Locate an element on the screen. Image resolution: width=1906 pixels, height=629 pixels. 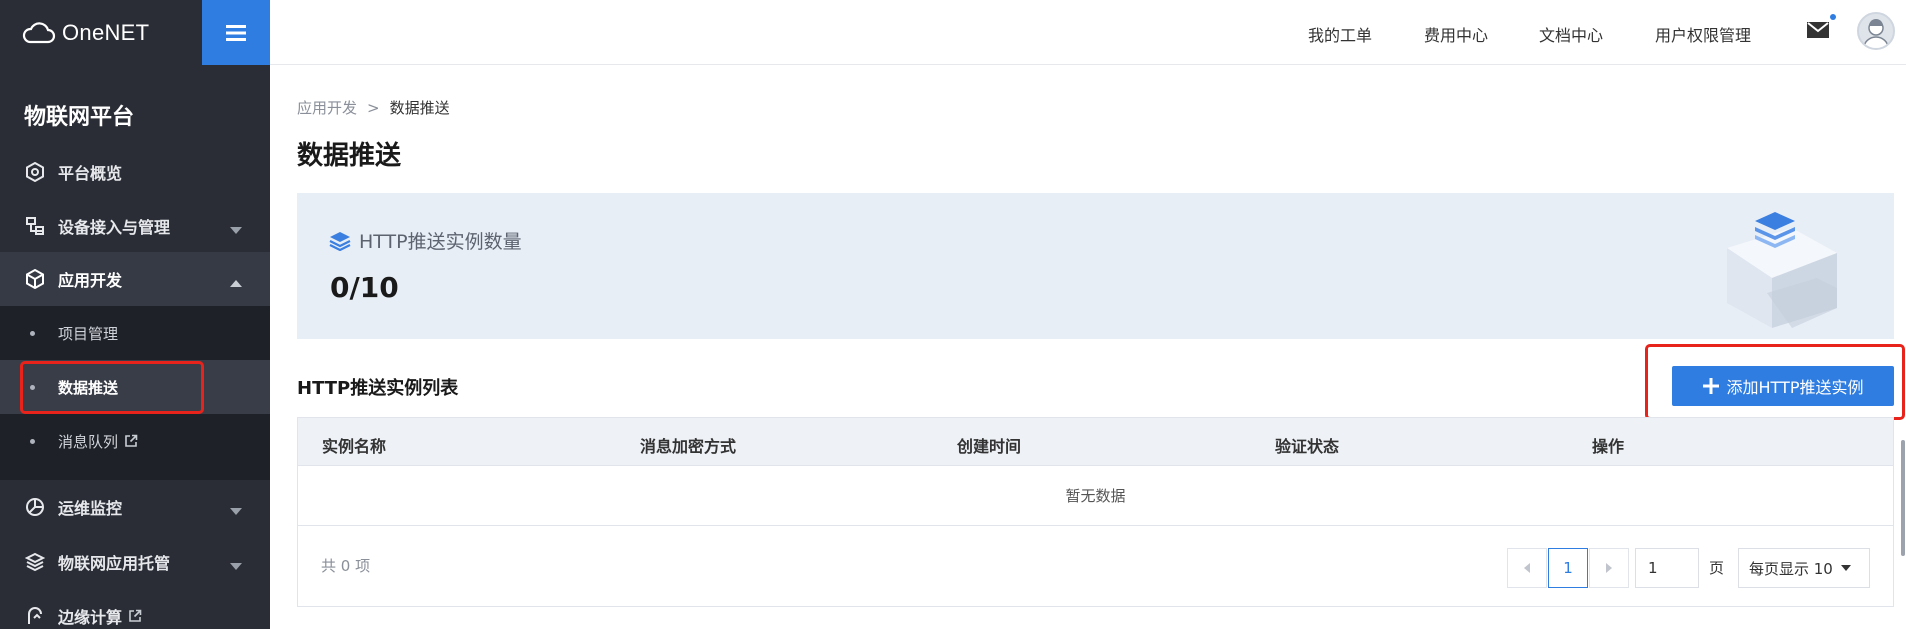
sidebar-item-app-hosting: 物联网应用托管 is located at coordinates (135, 562).